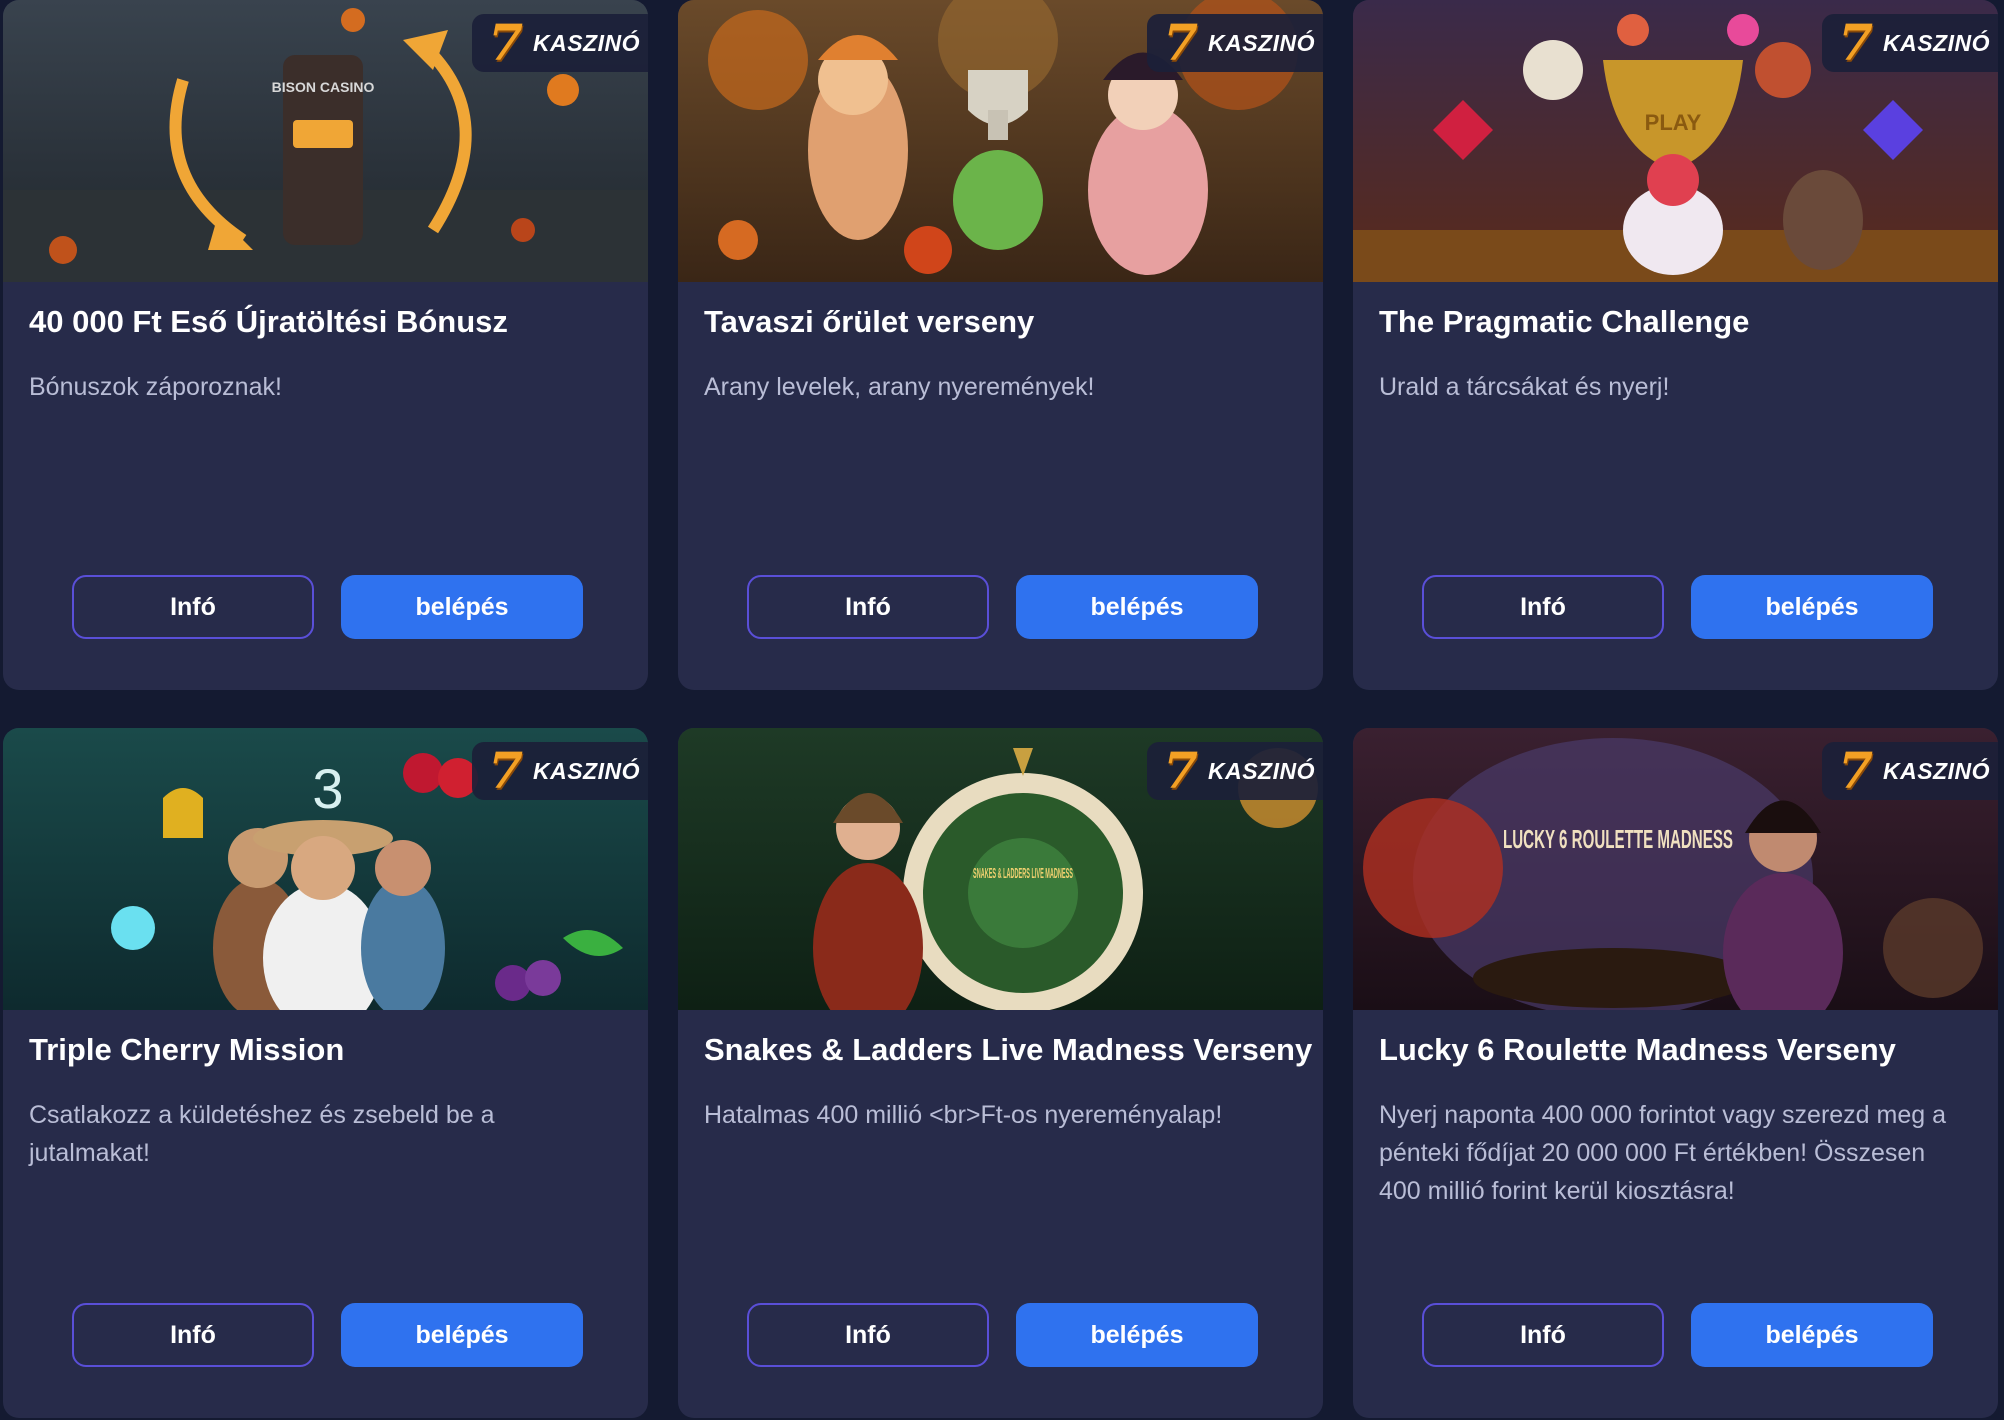 Image resolution: width=2004 pixels, height=1420 pixels. What do you see at coordinates (187, 1049) in the screenshot?
I see `promo-title: Triple Cherry Mission` at bounding box center [187, 1049].